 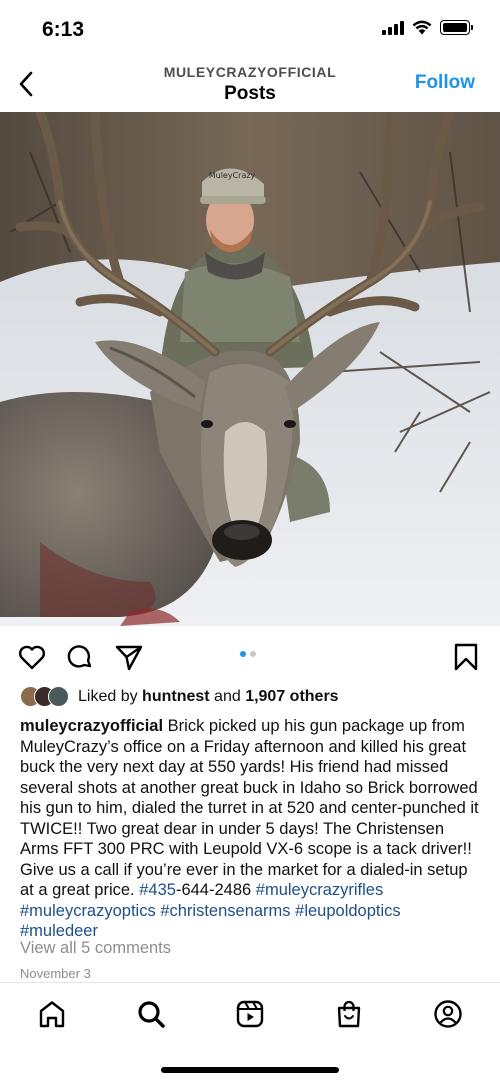 I want to click on home-icon, so click(x=52, y=1014).